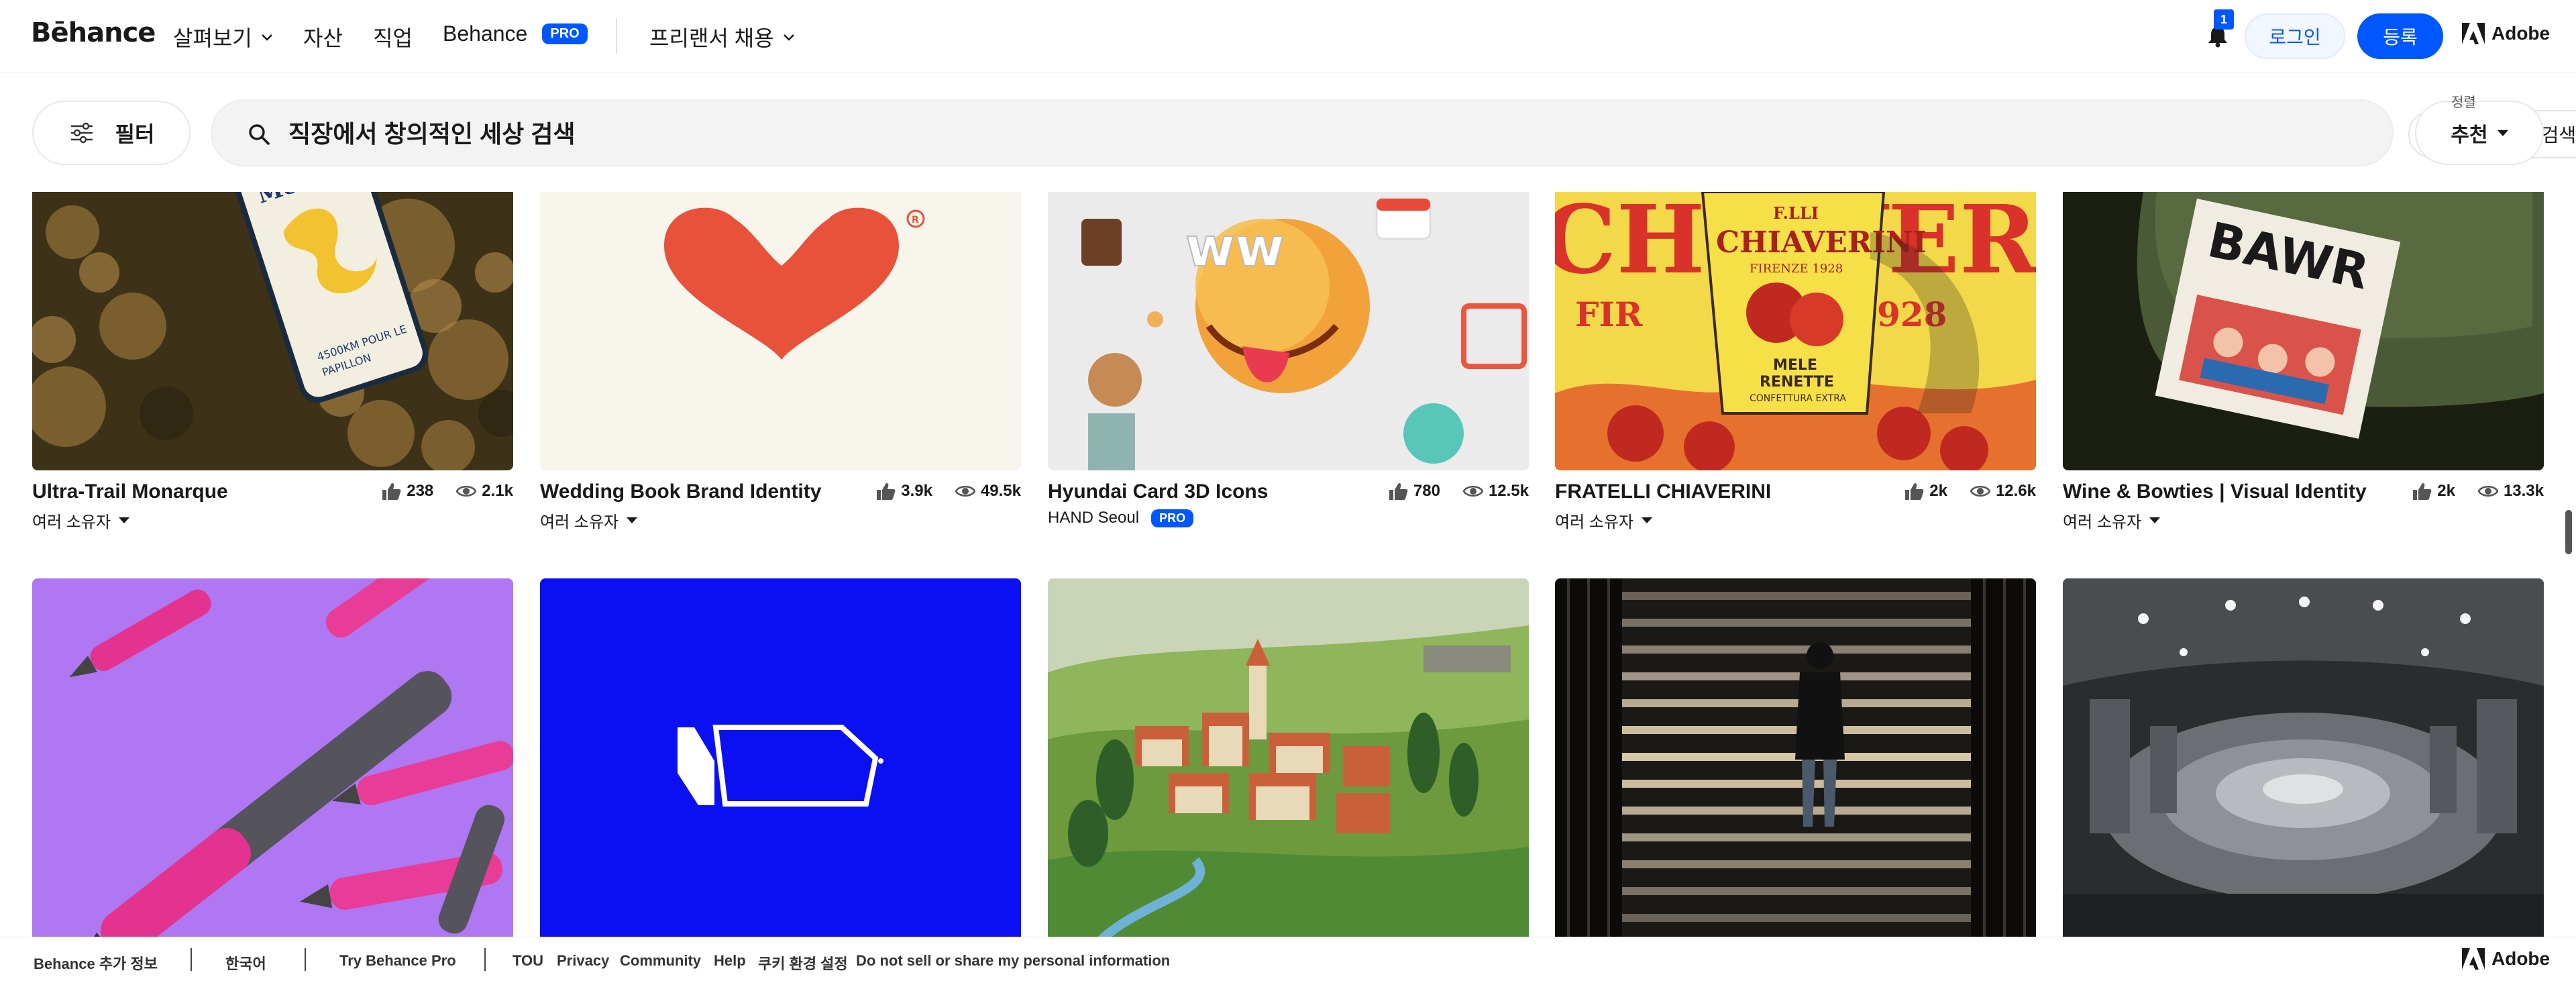 This screenshot has width=2576, height=981. I want to click on blue-logo-thumbnail-image, so click(780, 757).